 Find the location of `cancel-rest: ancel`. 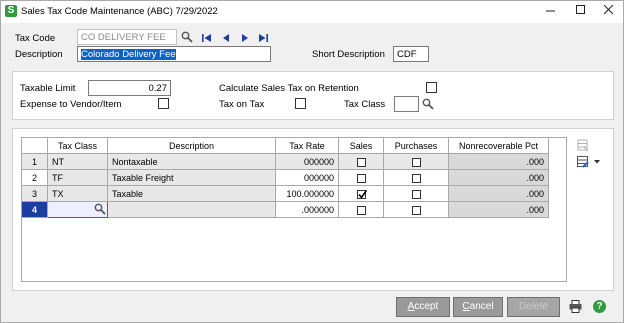

cancel-rest: ancel is located at coordinates (481, 306).